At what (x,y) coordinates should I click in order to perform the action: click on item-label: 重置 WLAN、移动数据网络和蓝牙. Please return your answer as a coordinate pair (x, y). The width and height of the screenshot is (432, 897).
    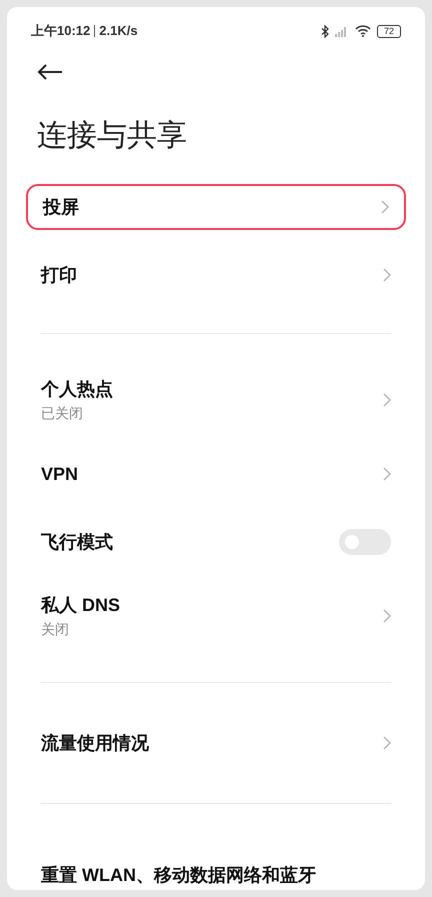
    Looking at the image, I should click on (178, 875).